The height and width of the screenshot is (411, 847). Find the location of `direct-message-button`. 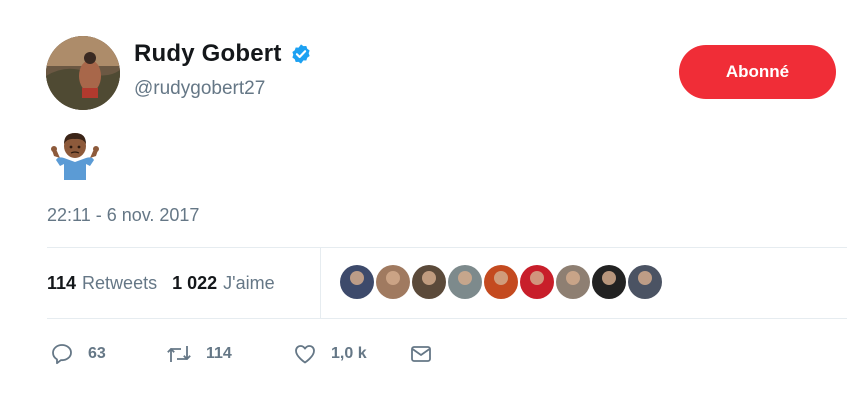

direct-message-button is located at coordinates (421, 354).